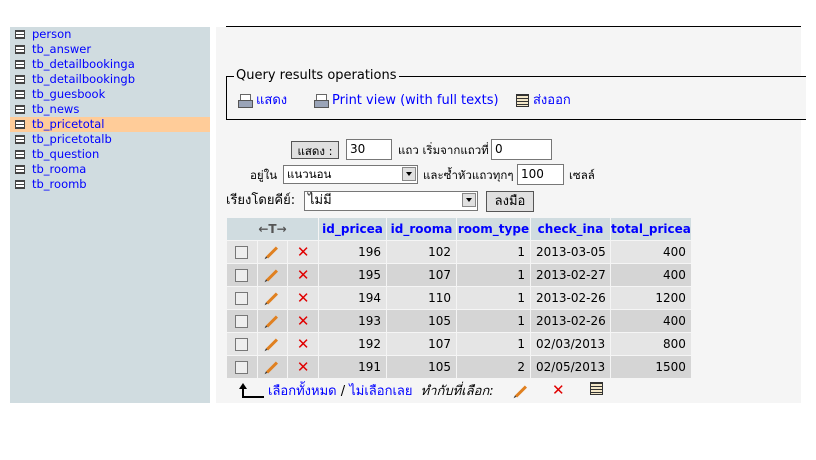 Image resolution: width=816 pixels, height=460 pixels. What do you see at coordinates (421, 344) in the screenshot?
I see `table-cell: 107` at bounding box center [421, 344].